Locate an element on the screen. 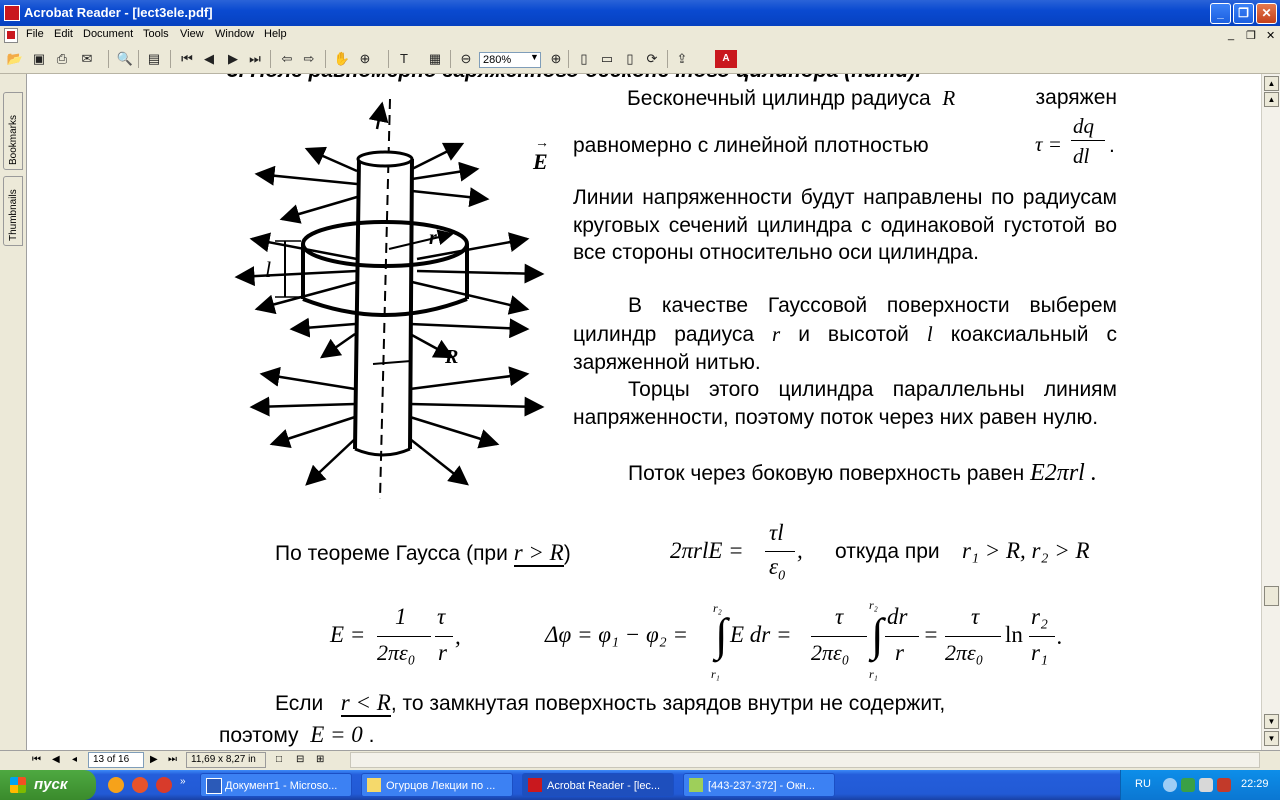  email-icon: ✉ is located at coordinates (87, 59).